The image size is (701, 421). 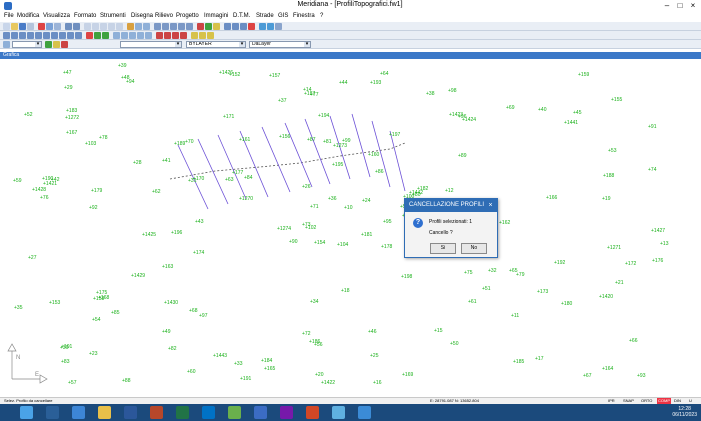 I want to click on excel-icon, so click(x=182, y=412).